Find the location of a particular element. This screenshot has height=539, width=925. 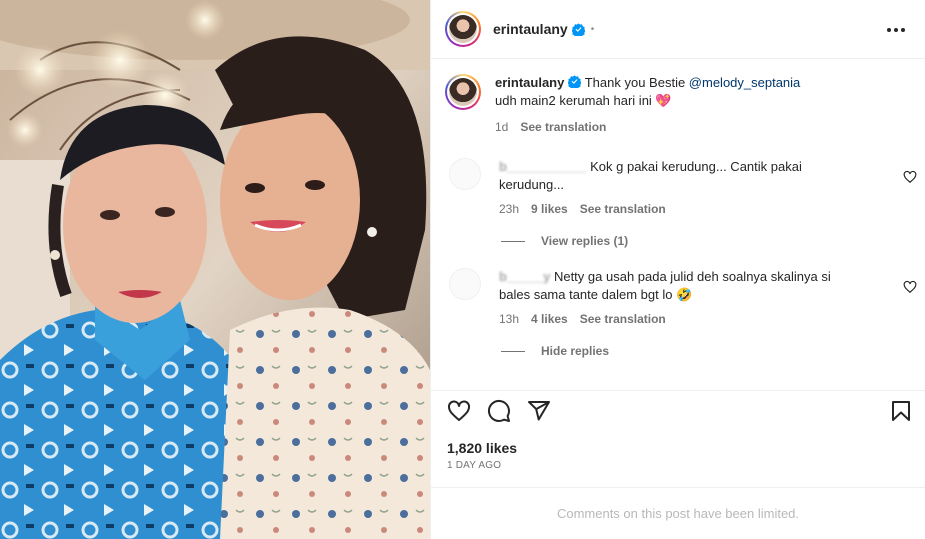

caption-username: erintaulany is located at coordinates (529, 82).